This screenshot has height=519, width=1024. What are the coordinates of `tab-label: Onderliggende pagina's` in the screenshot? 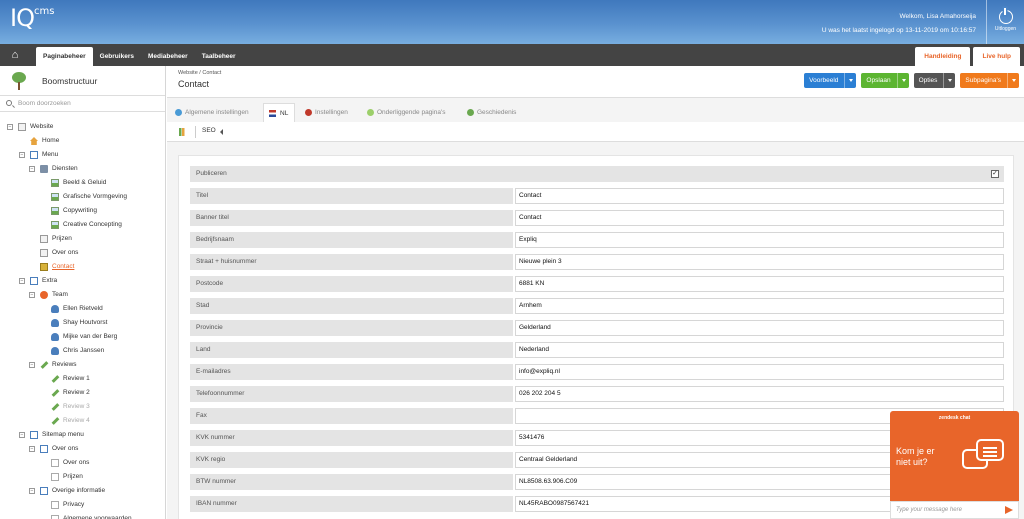 It's located at (411, 112).